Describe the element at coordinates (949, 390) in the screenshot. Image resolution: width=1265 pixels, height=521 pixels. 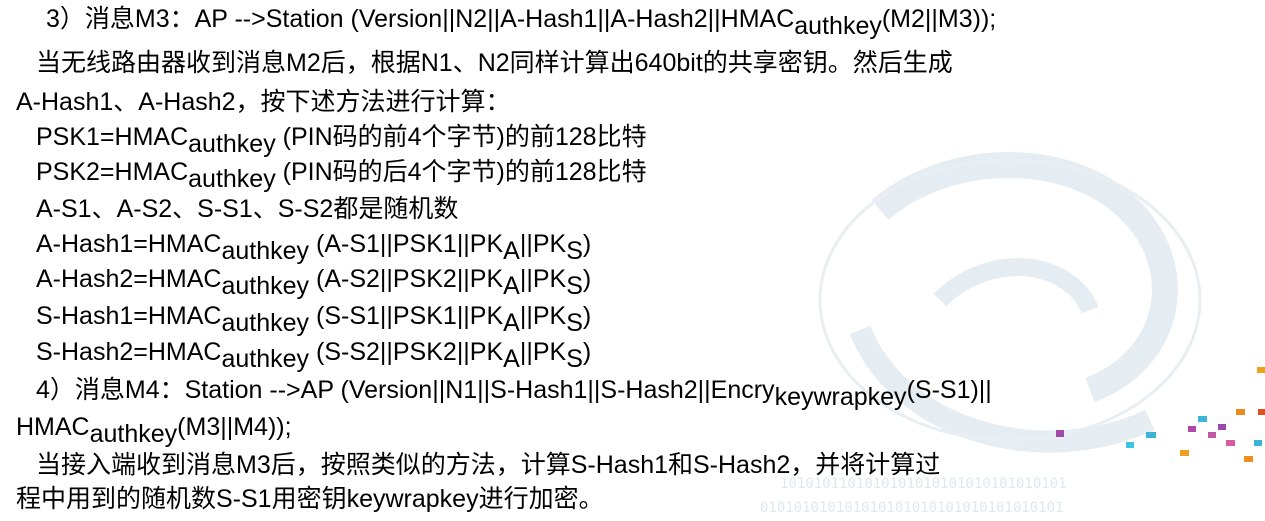
I see `text-run: (S-S1)||` at that location.